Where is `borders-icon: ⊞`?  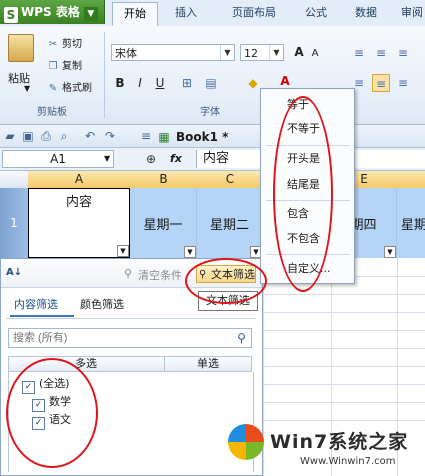 borders-icon: ⊞ is located at coordinates (187, 83).